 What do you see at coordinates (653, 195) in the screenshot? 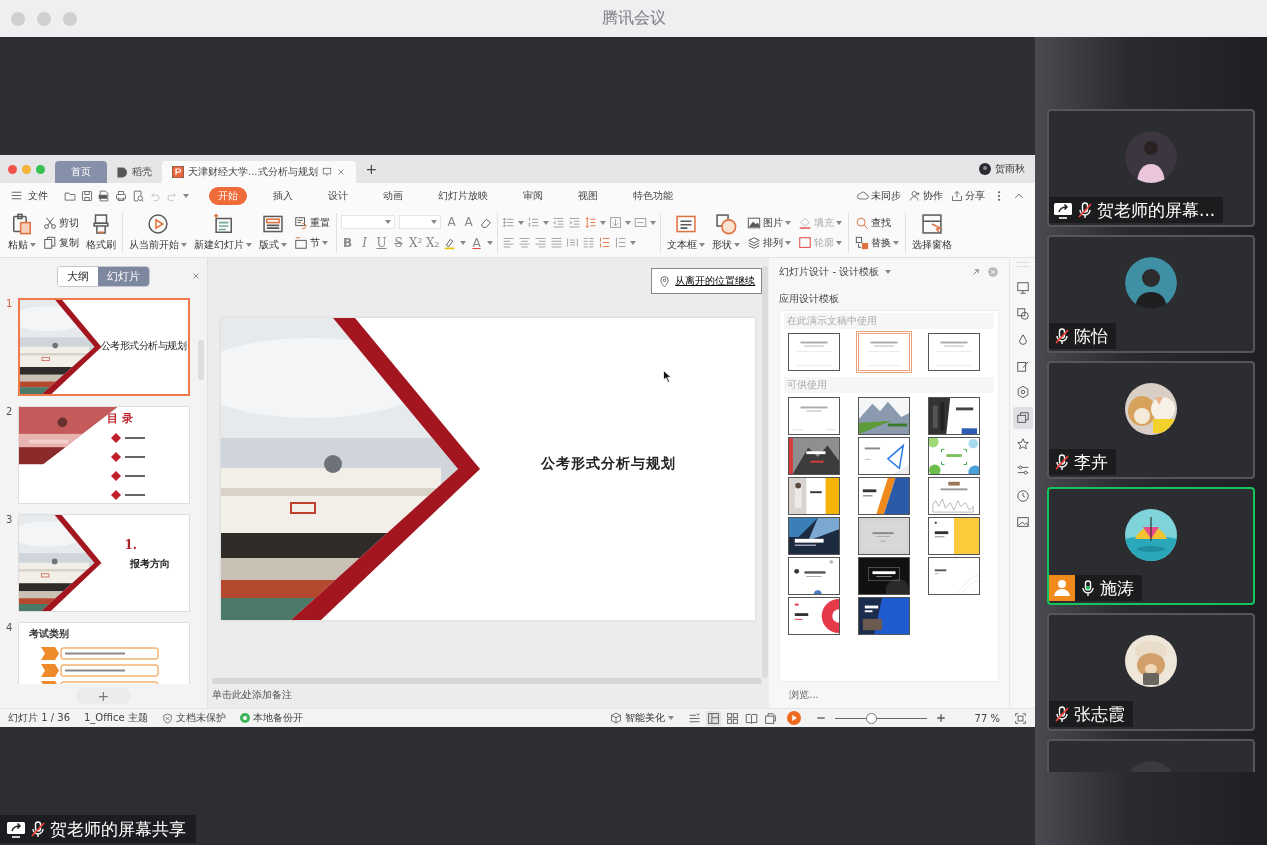
I see `ribbon-tab: 特色功能` at bounding box center [653, 195].